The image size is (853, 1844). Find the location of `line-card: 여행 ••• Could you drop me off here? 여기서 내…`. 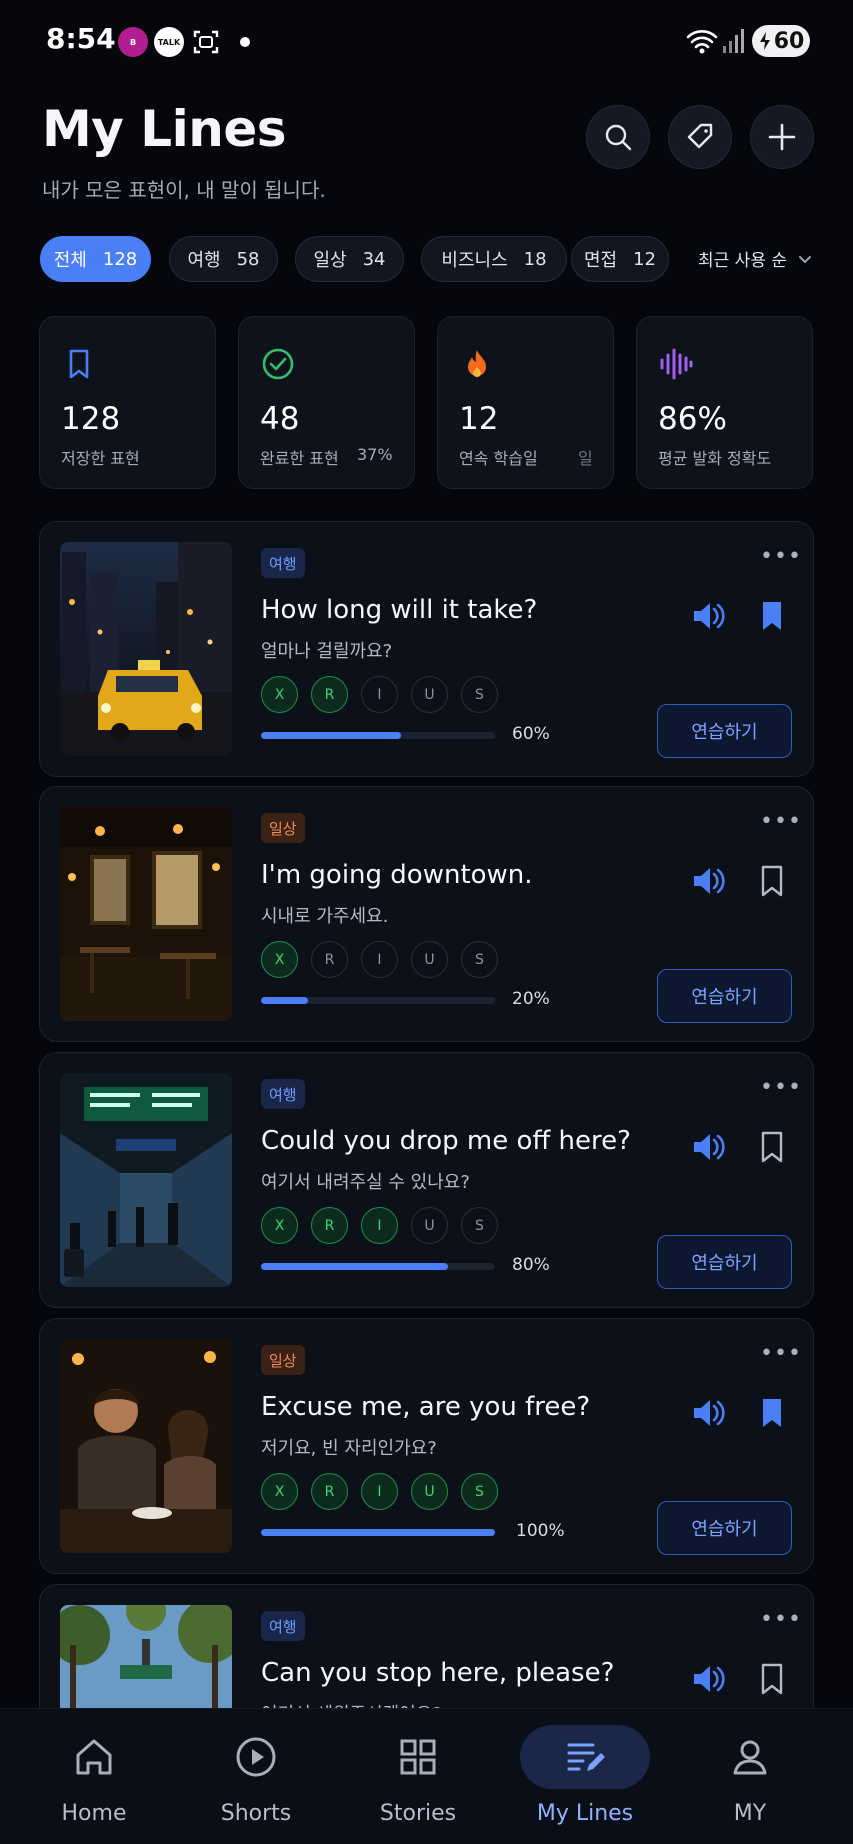

line-card: 여행 ••• Could you drop me off here? 여기서 내… is located at coordinates (426, 1180).